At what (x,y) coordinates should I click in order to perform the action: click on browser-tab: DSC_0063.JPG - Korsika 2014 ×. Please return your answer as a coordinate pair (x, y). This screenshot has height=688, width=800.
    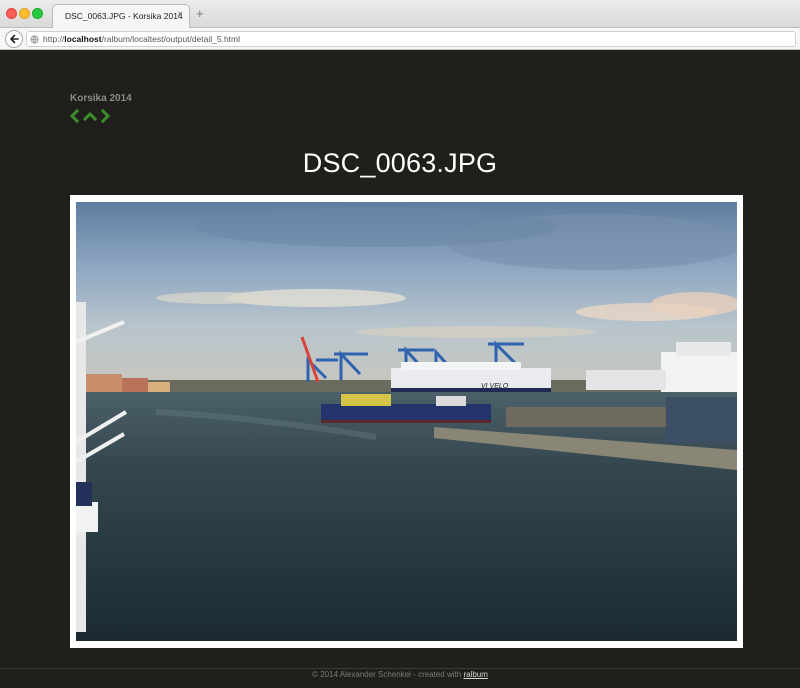
    Looking at the image, I should click on (121, 16).